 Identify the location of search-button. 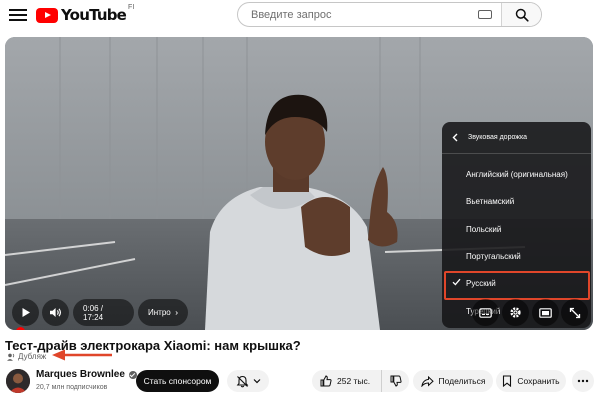
(521, 14).